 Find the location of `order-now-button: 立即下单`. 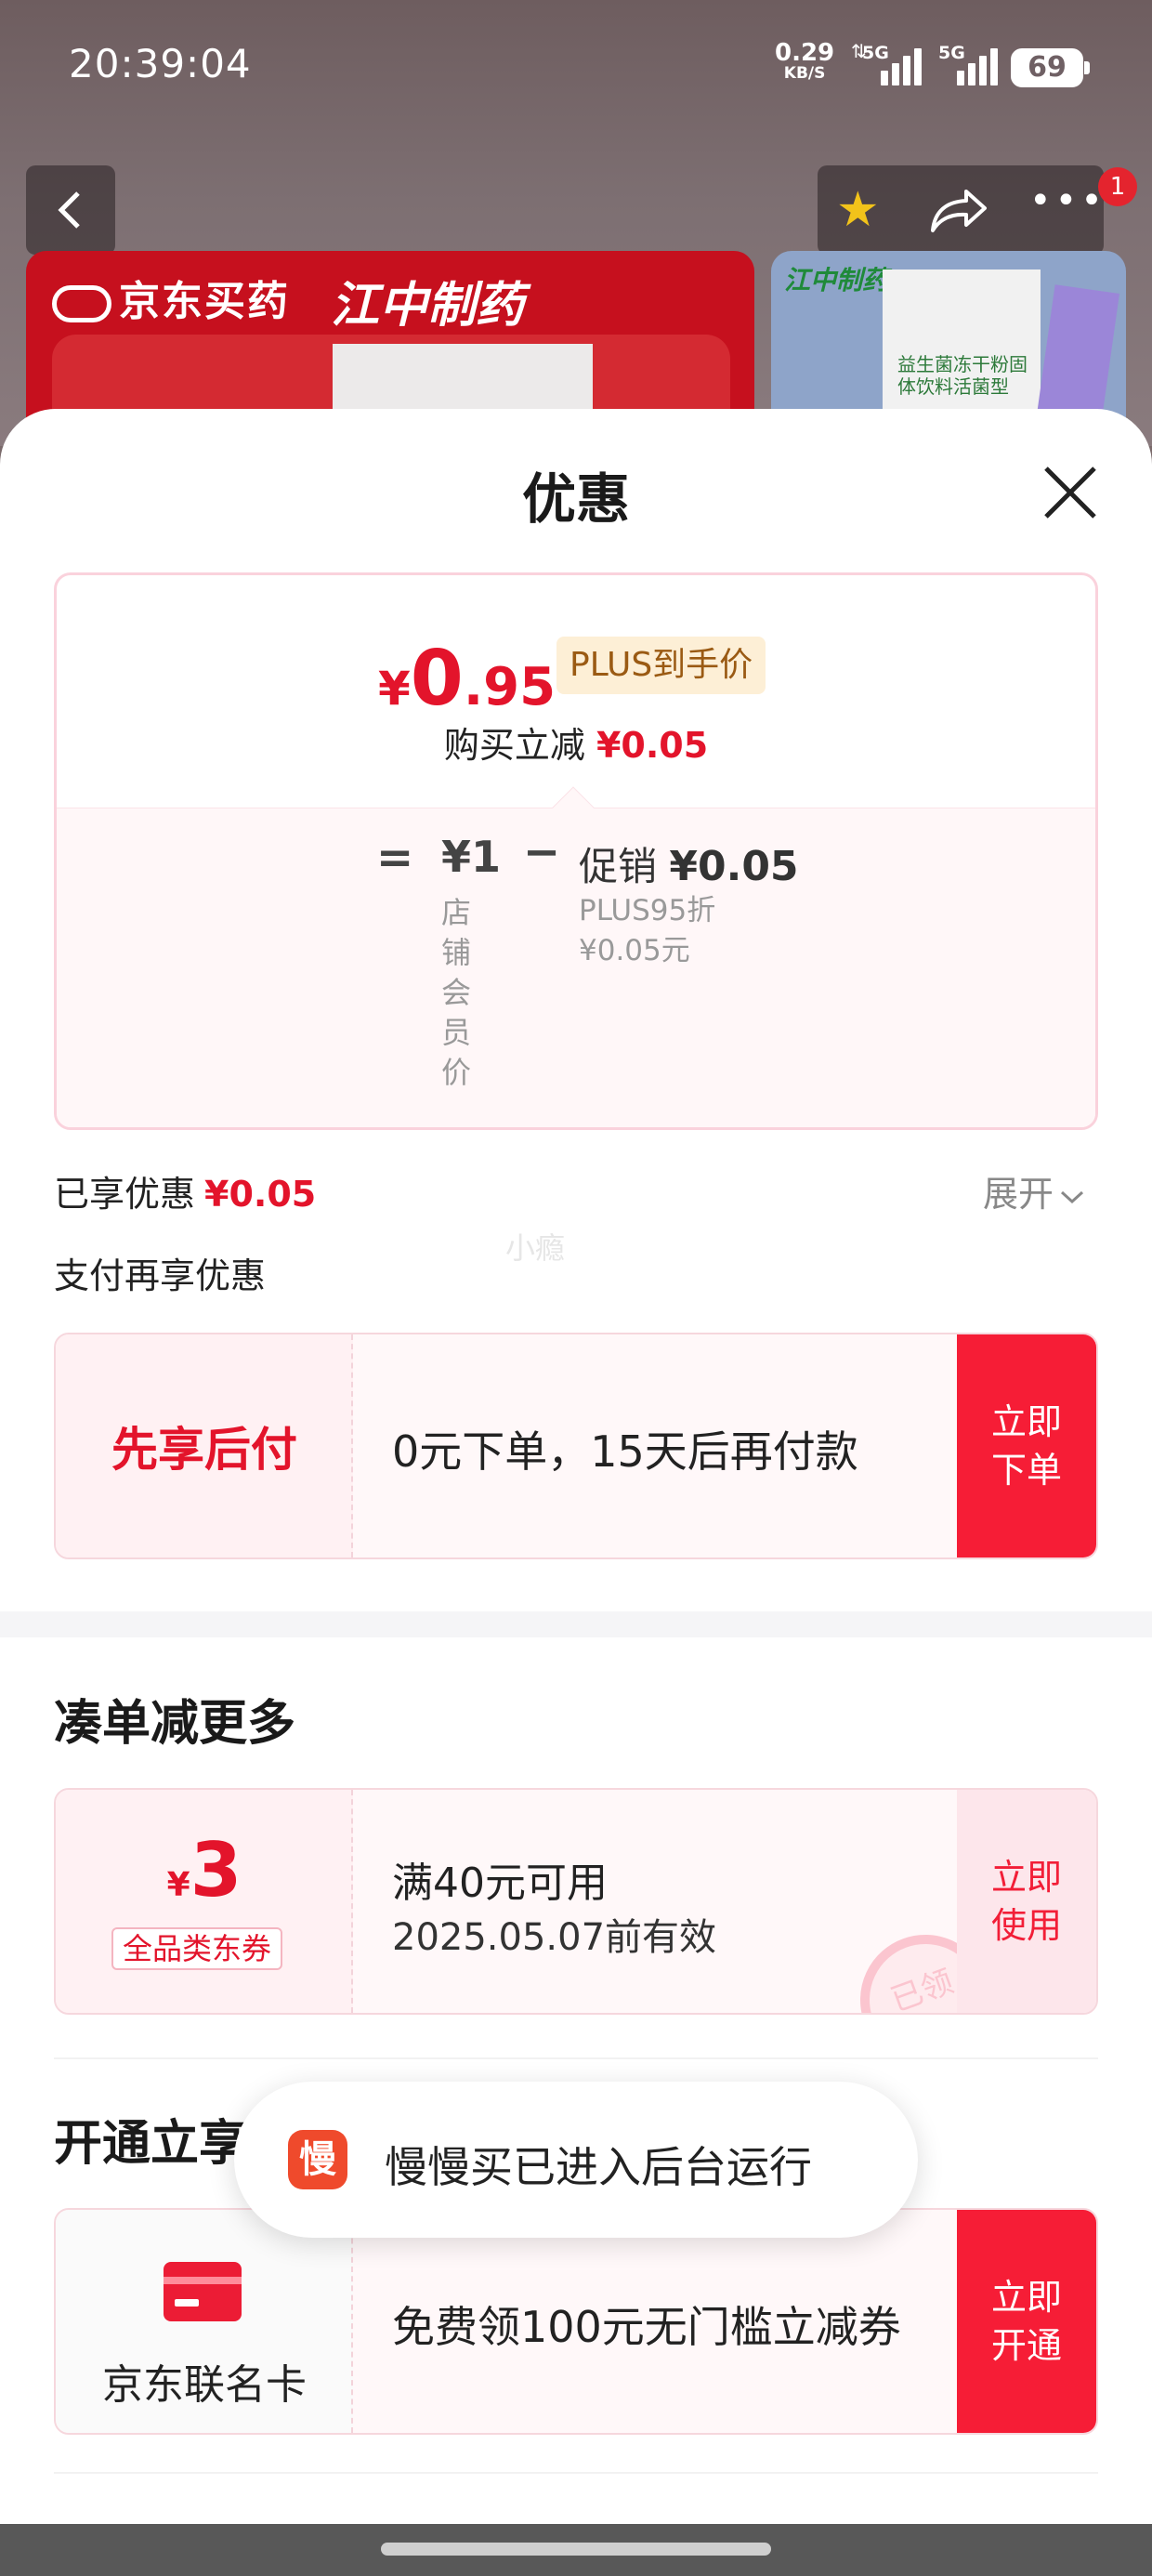

order-now-button: 立即下单 is located at coordinates (1026, 1445).